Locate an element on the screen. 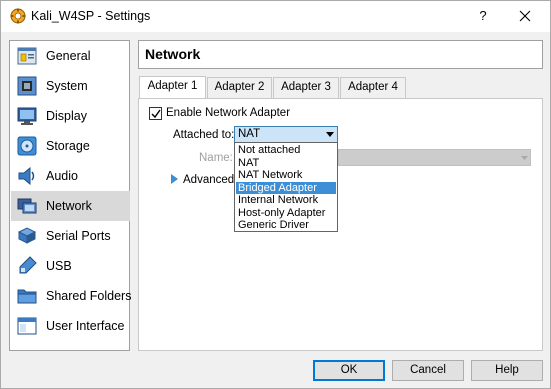 This screenshot has width=551, height=389. dropdown-option-host-only-adapter: Host-only Adapter is located at coordinates (286, 213).